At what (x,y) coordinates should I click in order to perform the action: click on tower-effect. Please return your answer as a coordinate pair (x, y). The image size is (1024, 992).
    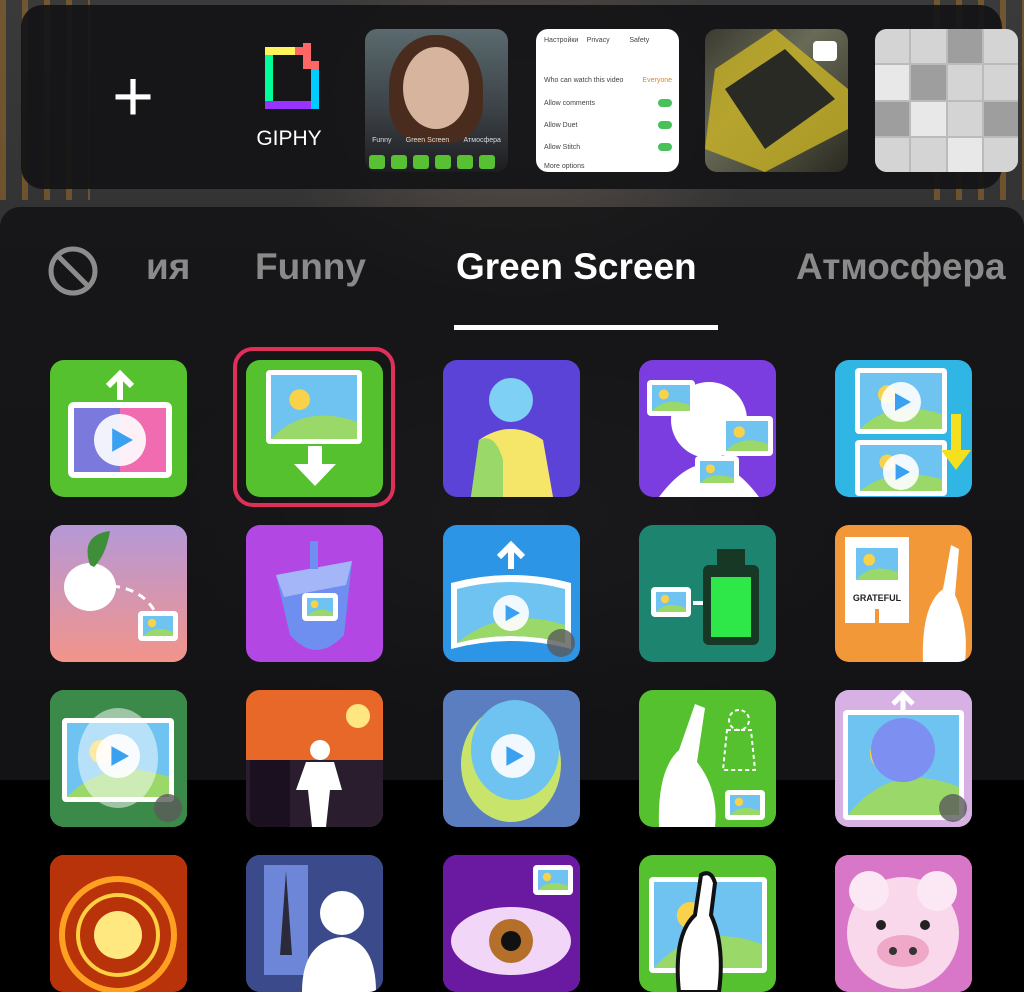
    Looking at the image, I should click on (314, 923).